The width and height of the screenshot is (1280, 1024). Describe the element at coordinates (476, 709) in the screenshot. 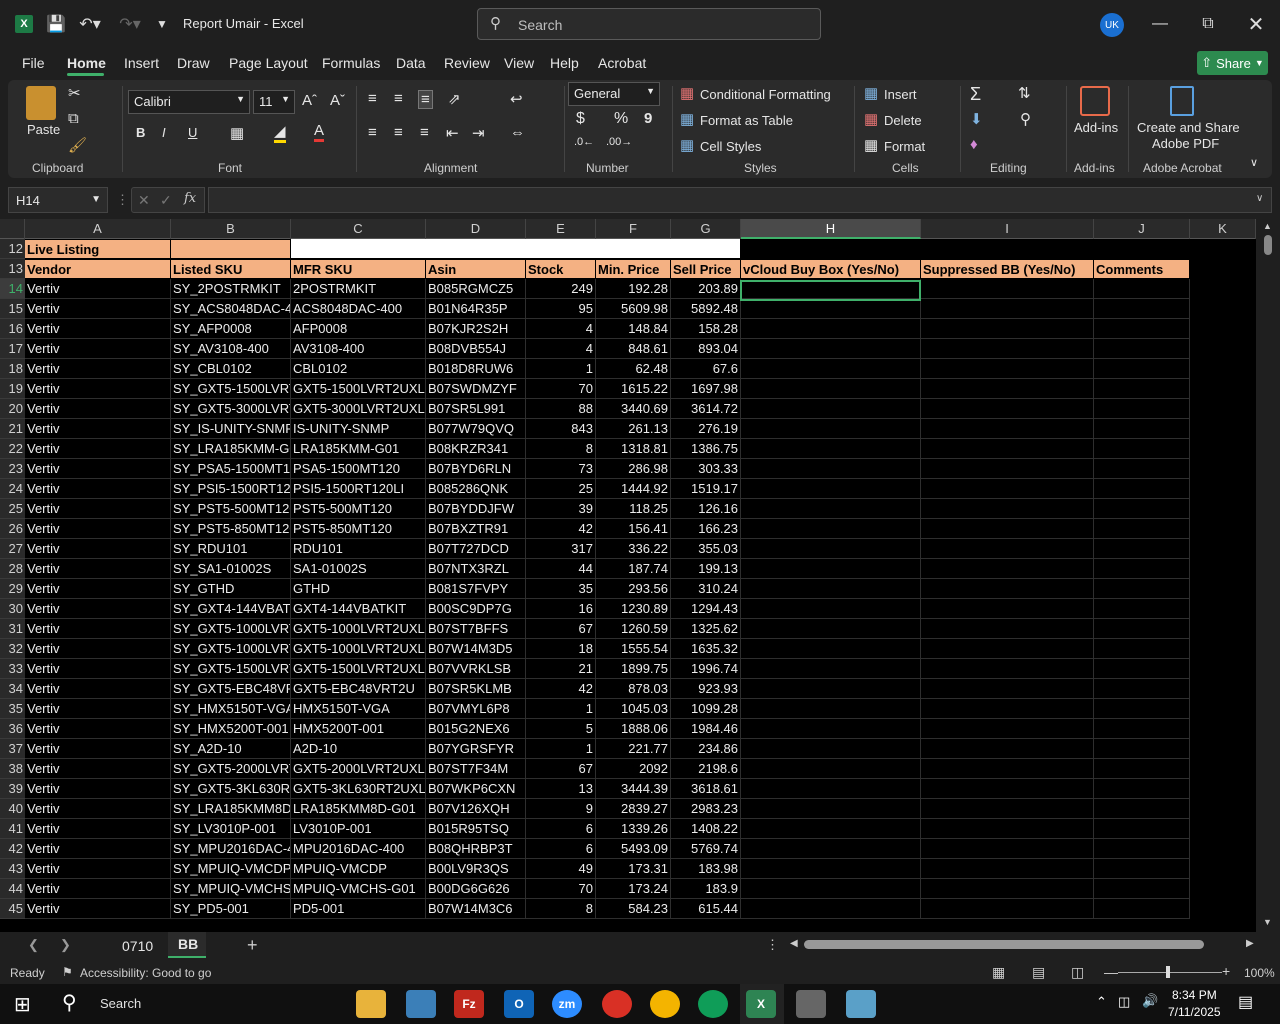

I see `table-cell: B07VMYL6P8` at that location.